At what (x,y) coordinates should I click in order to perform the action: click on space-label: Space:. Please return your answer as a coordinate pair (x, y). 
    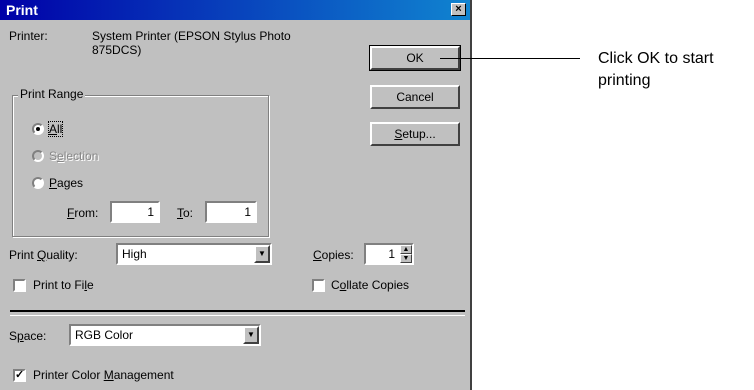
    Looking at the image, I should click on (28, 336).